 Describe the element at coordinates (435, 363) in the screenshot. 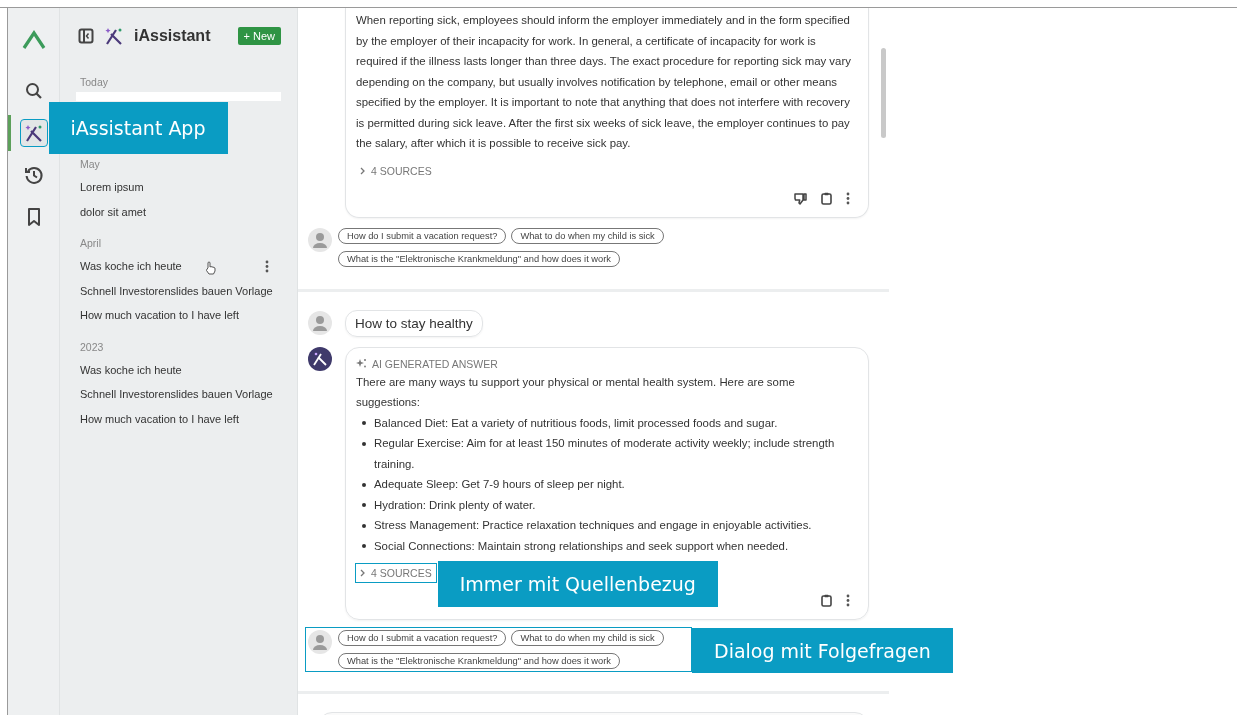

I see `answer-label: AI GENERATED ANSWER` at that location.